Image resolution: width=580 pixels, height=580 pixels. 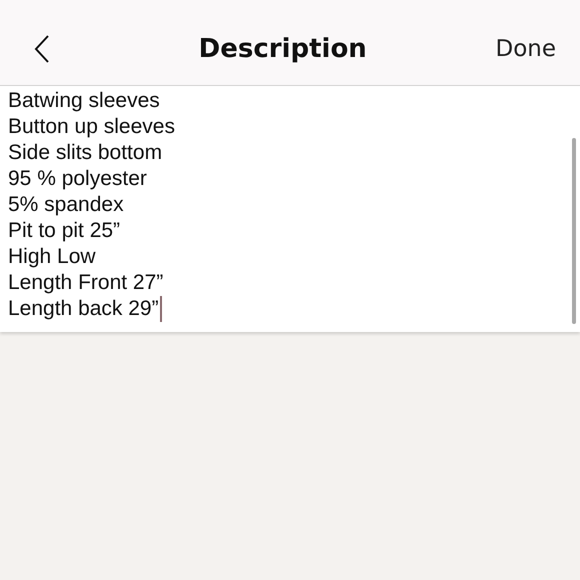 I want to click on text-line: Pit to pit 25”, so click(x=64, y=231).